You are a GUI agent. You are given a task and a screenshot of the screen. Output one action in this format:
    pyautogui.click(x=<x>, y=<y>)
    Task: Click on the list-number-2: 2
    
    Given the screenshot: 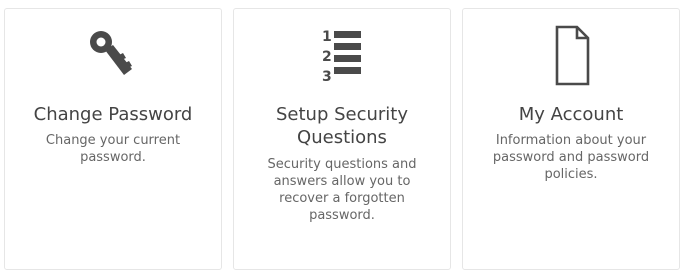 What is the action you would take?
    pyautogui.click(x=327, y=57)
    